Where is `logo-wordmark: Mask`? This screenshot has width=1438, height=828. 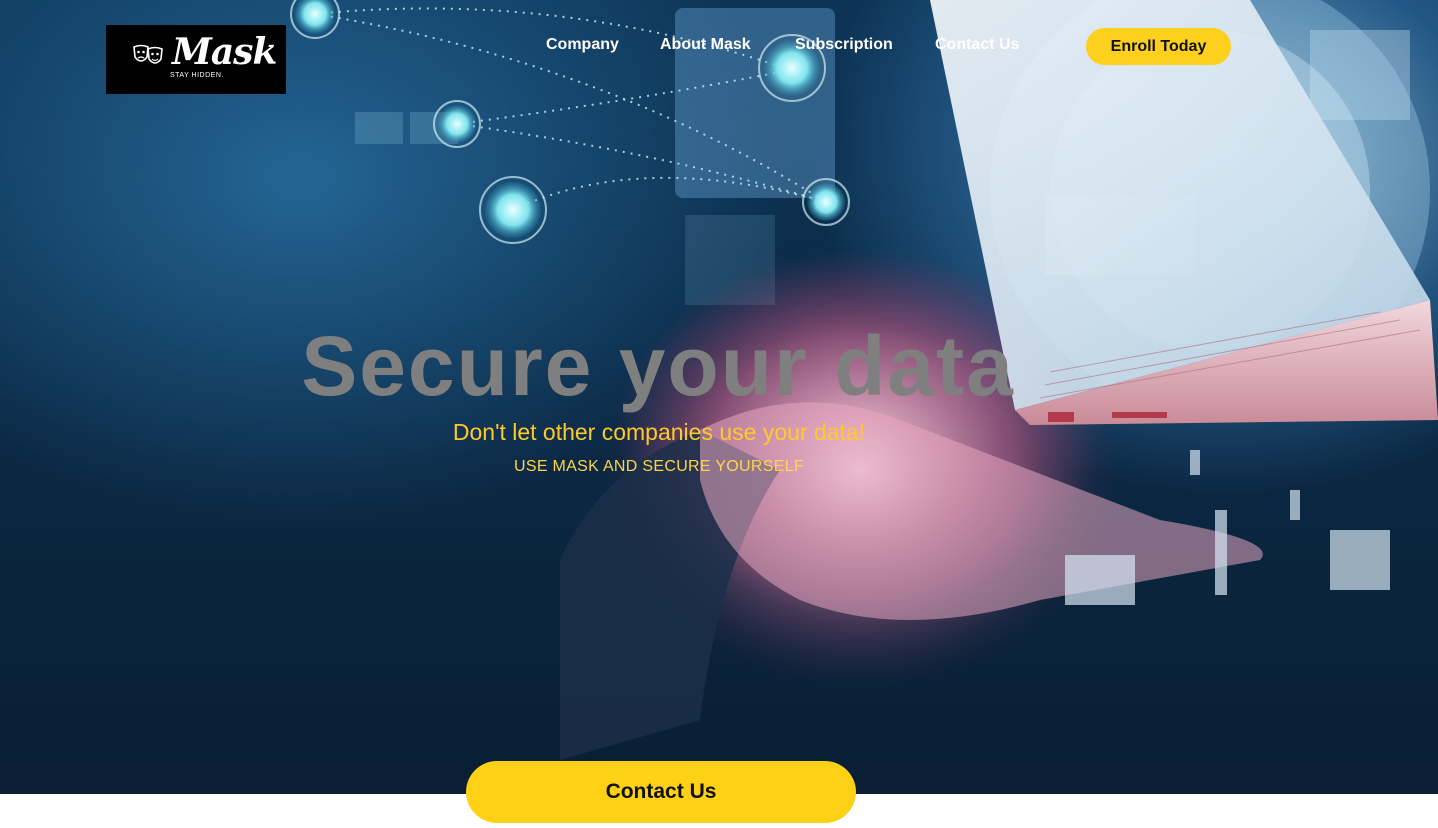 logo-wordmark: Mask is located at coordinates (224, 52).